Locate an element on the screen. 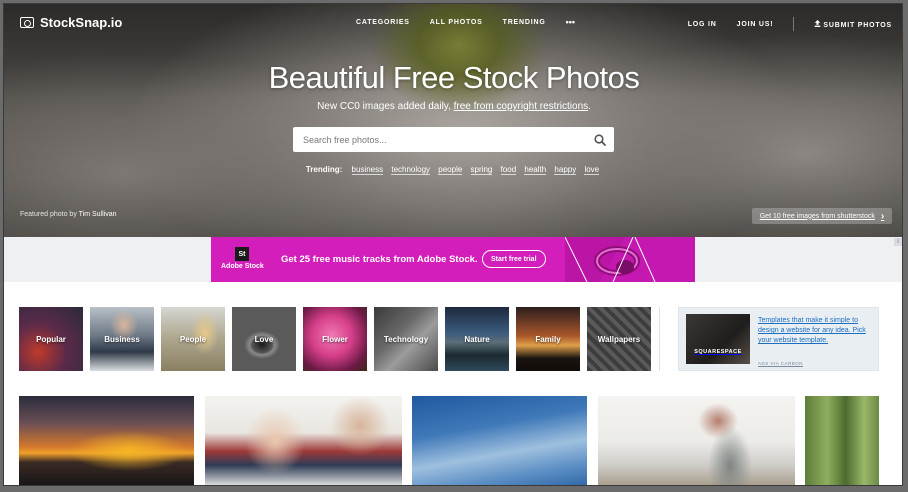 Image resolution: width=908 pixels, height=492 pixels. trend-tag-people: people is located at coordinates (450, 170).